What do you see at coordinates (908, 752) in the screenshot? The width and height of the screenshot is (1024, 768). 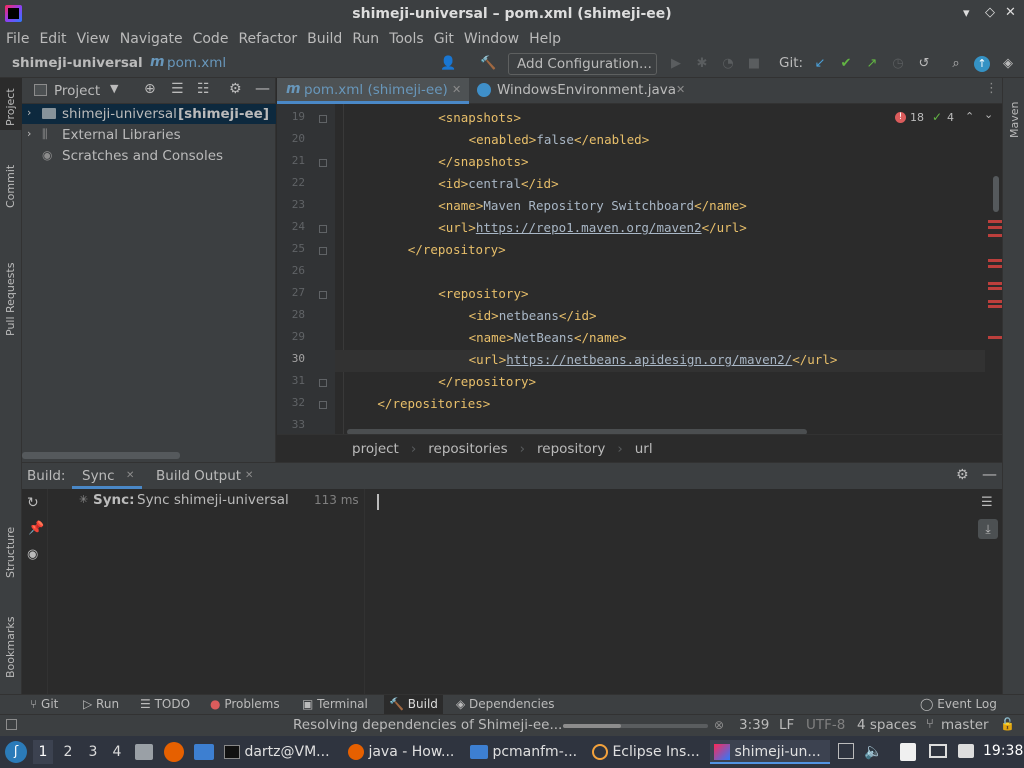 I see `clipboard-icon` at bounding box center [908, 752].